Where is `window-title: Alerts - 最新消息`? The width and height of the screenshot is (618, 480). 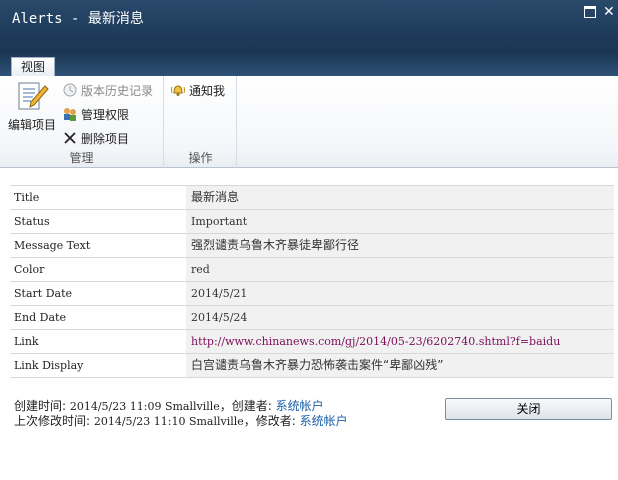 window-title: Alerts - 最新消息 is located at coordinates (78, 19).